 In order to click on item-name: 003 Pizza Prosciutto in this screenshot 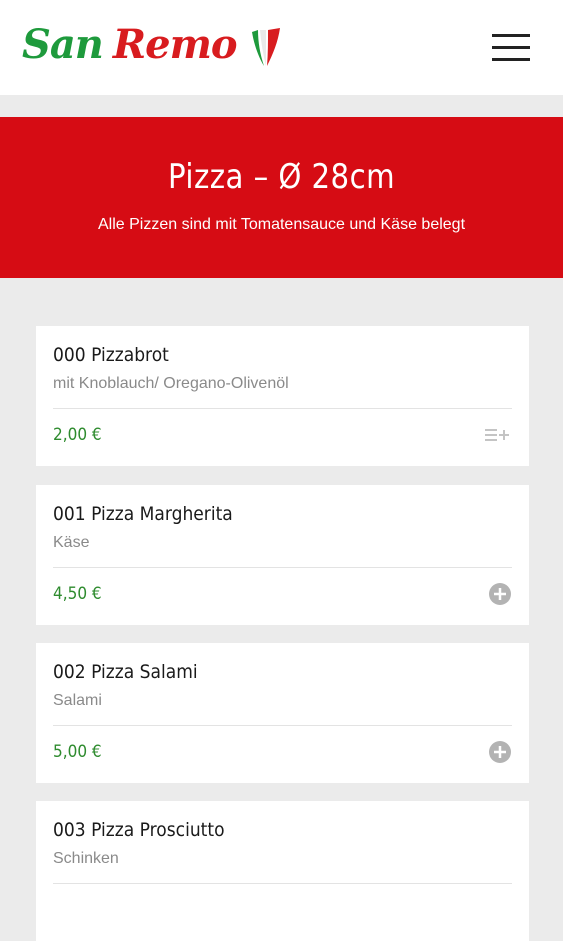, I will do `click(139, 830)`.